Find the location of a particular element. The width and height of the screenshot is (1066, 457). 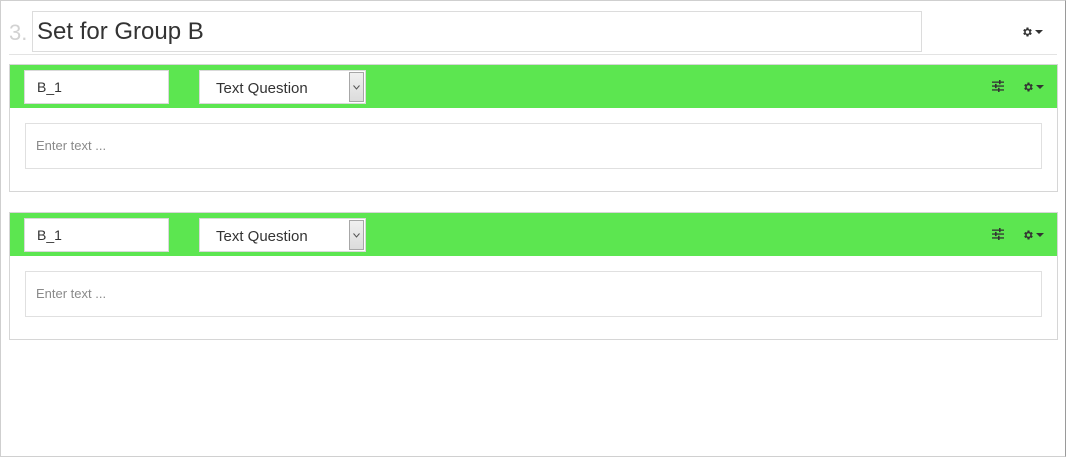

group-header: 3. Set for Group B is located at coordinates (533, 33).